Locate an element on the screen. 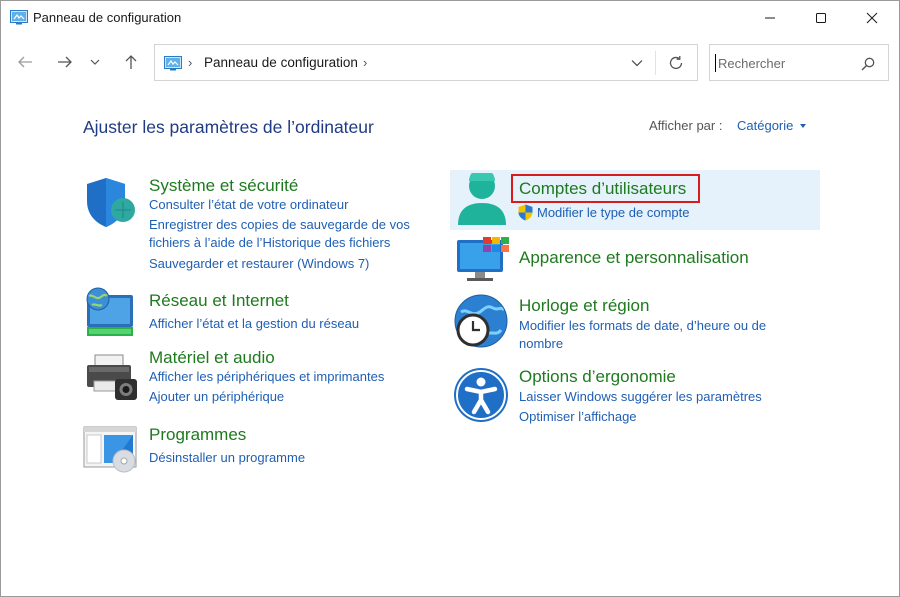 This screenshot has width=900, height=597. text-caret is located at coordinates (715, 63).